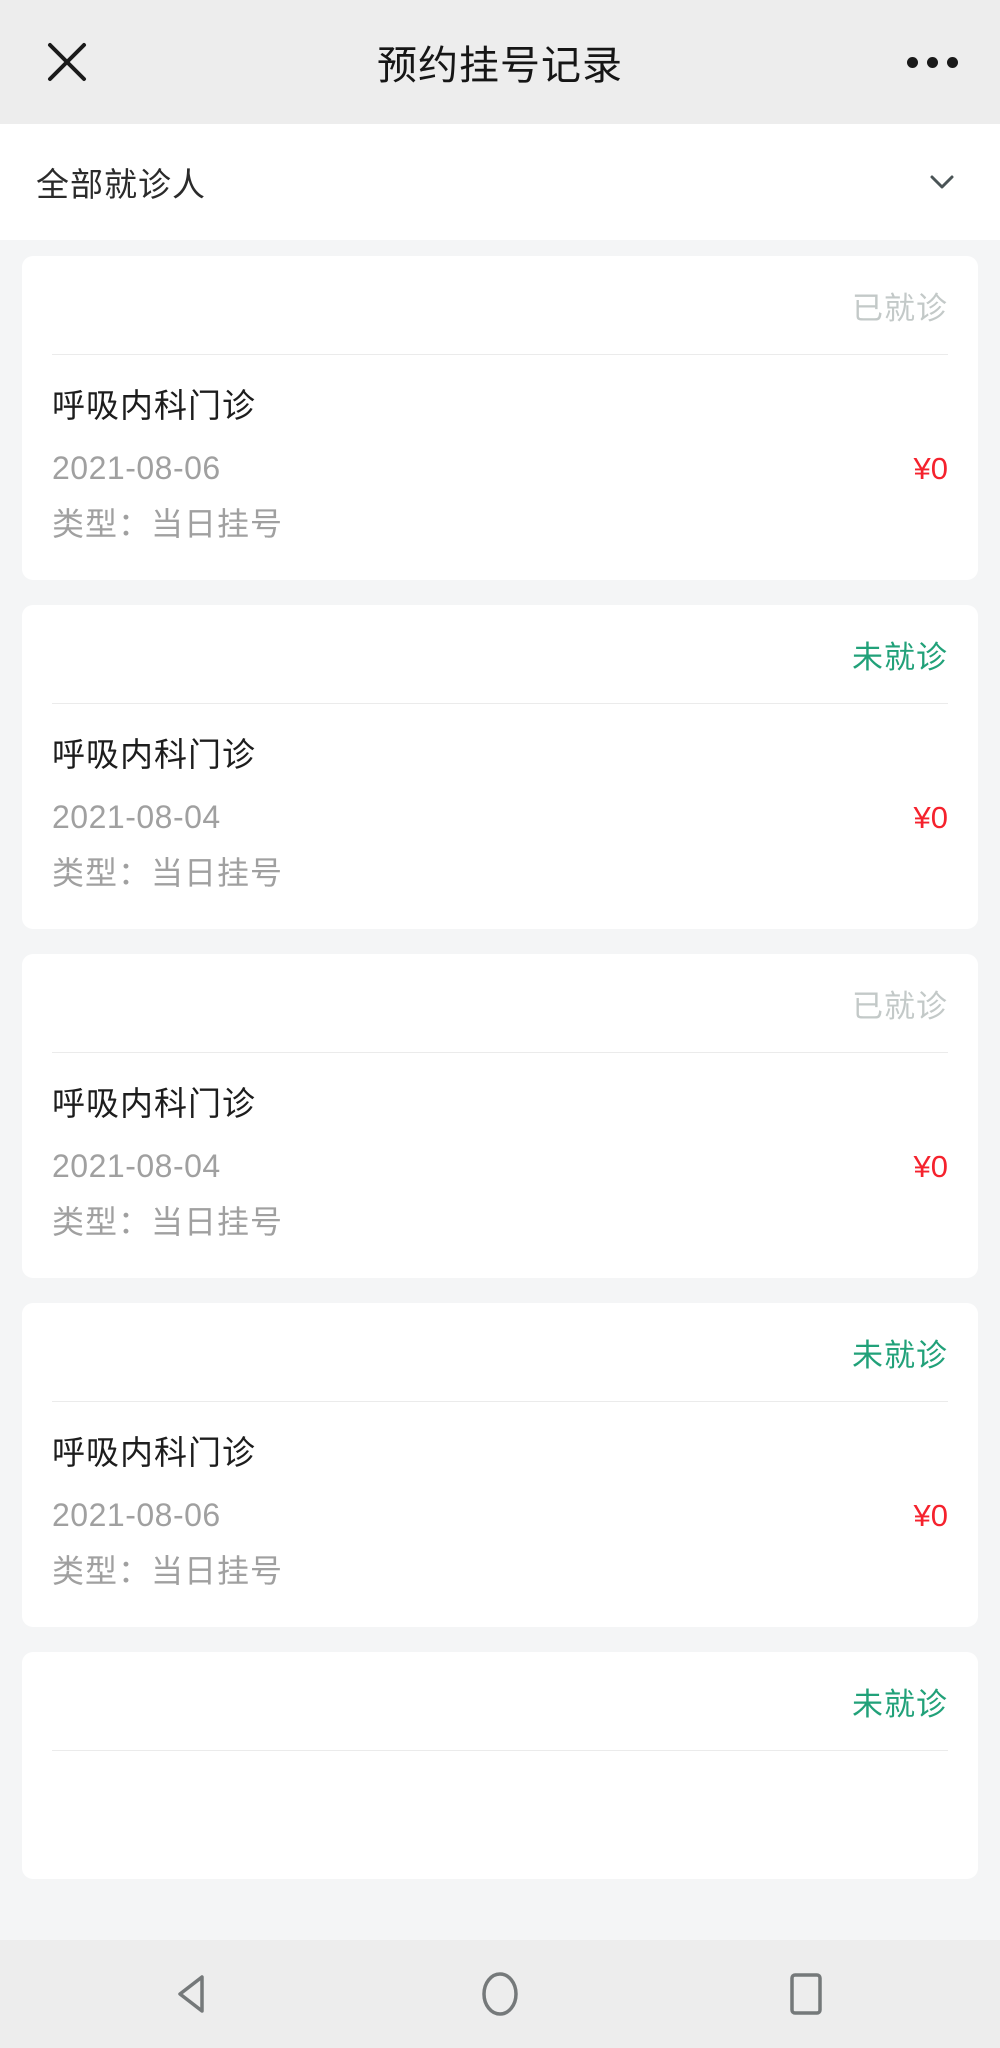 This screenshot has height=2048, width=1000. I want to click on appointment-card: 未就诊, so click(500, 1765).